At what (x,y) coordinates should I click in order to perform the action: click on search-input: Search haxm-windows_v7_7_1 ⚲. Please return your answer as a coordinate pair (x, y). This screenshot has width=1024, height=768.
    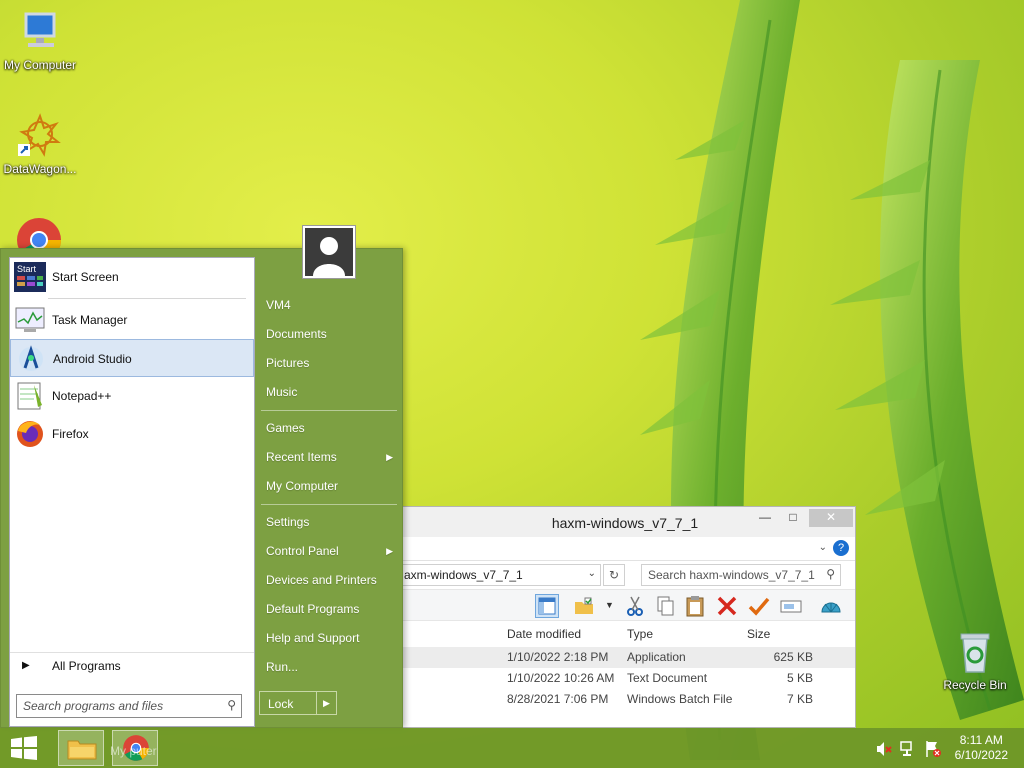
    Looking at the image, I should click on (741, 575).